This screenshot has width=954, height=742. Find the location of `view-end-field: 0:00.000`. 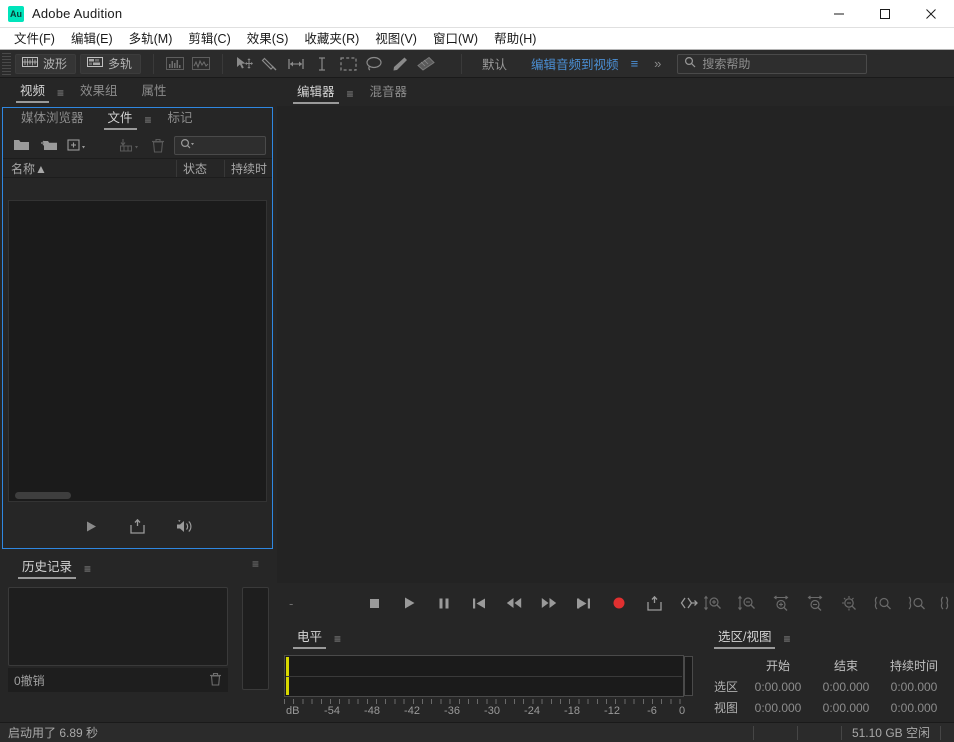

view-end-field: 0:00.000 is located at coordinates (846, 708).